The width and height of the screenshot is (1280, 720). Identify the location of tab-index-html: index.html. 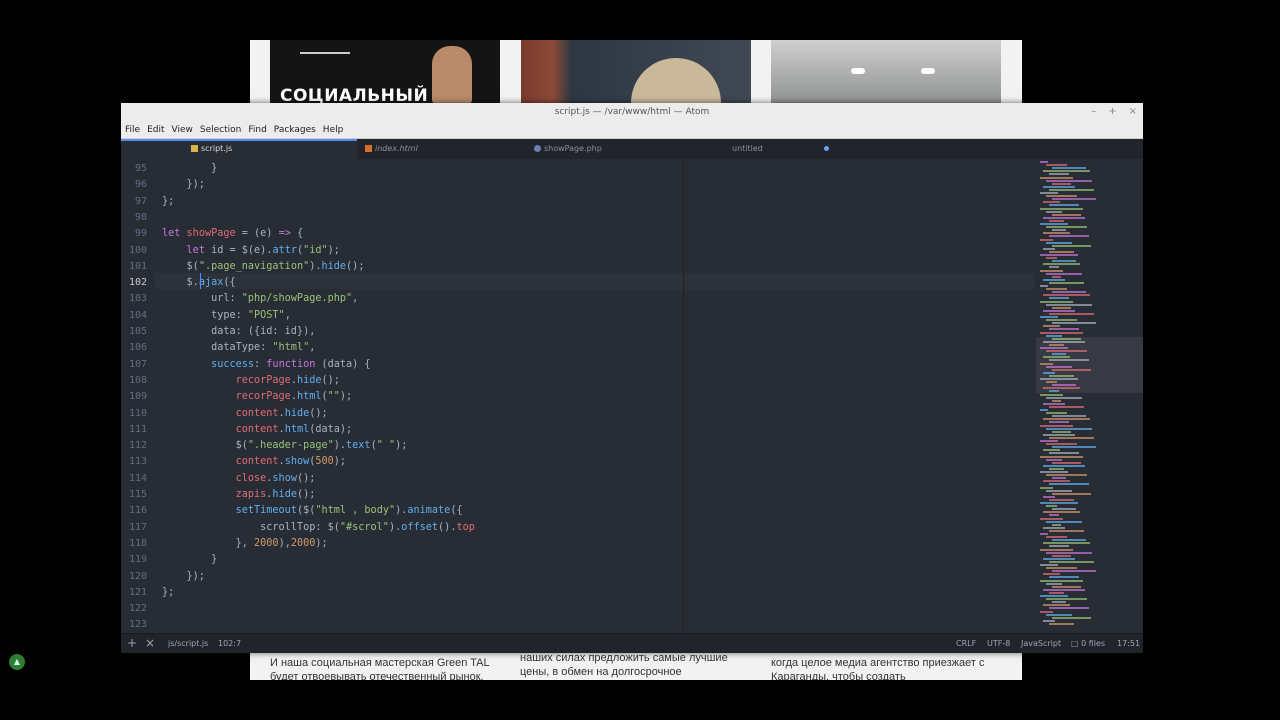
(391, 149).